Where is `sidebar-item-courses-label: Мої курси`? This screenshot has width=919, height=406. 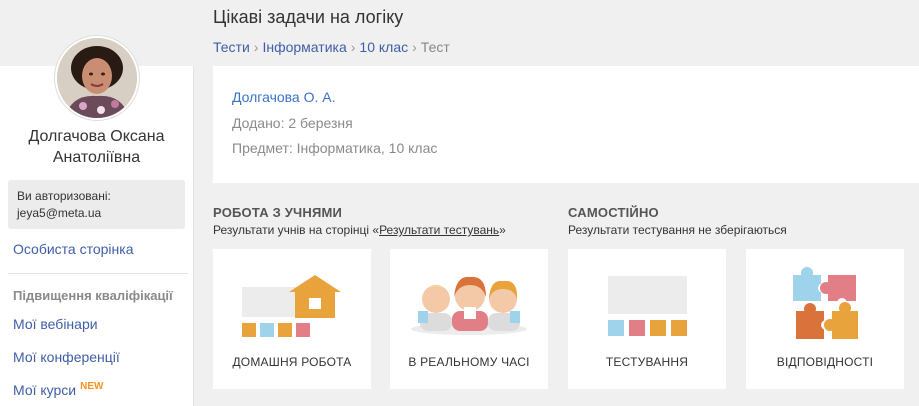 sidebar-item-courses-label: Мої курси is located at coordinates (45, 390).